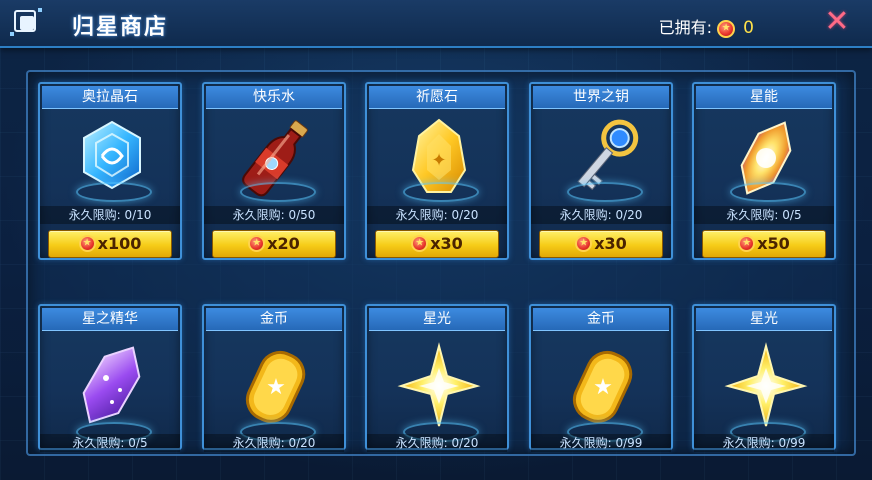 This screenshot has width=872, height=480. What do you see at coordinates (764, 158) in the screenshot?
I see `star-energy-crystal-icon` at bounding box center [764, 158].